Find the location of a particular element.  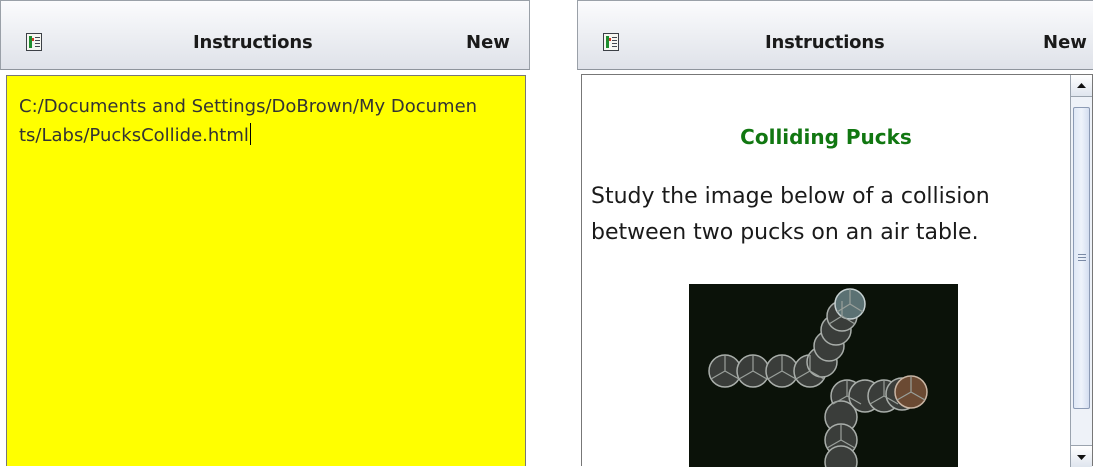

editor-toolbar: Instructions New is located at coordinates (265, 35).